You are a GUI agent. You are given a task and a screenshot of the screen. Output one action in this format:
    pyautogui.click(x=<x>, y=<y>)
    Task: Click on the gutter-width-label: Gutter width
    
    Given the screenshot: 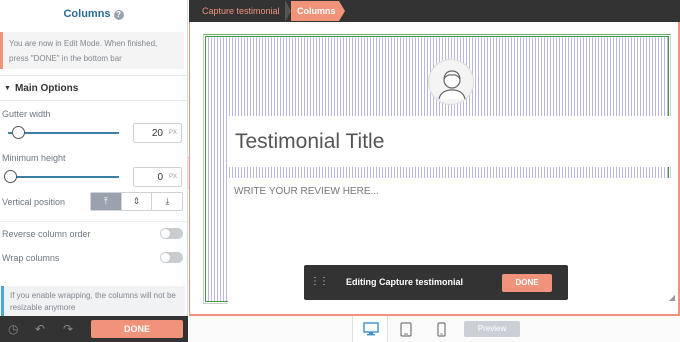 What is the action you would take?
    pyautogui.click(x=26, y=114)
    